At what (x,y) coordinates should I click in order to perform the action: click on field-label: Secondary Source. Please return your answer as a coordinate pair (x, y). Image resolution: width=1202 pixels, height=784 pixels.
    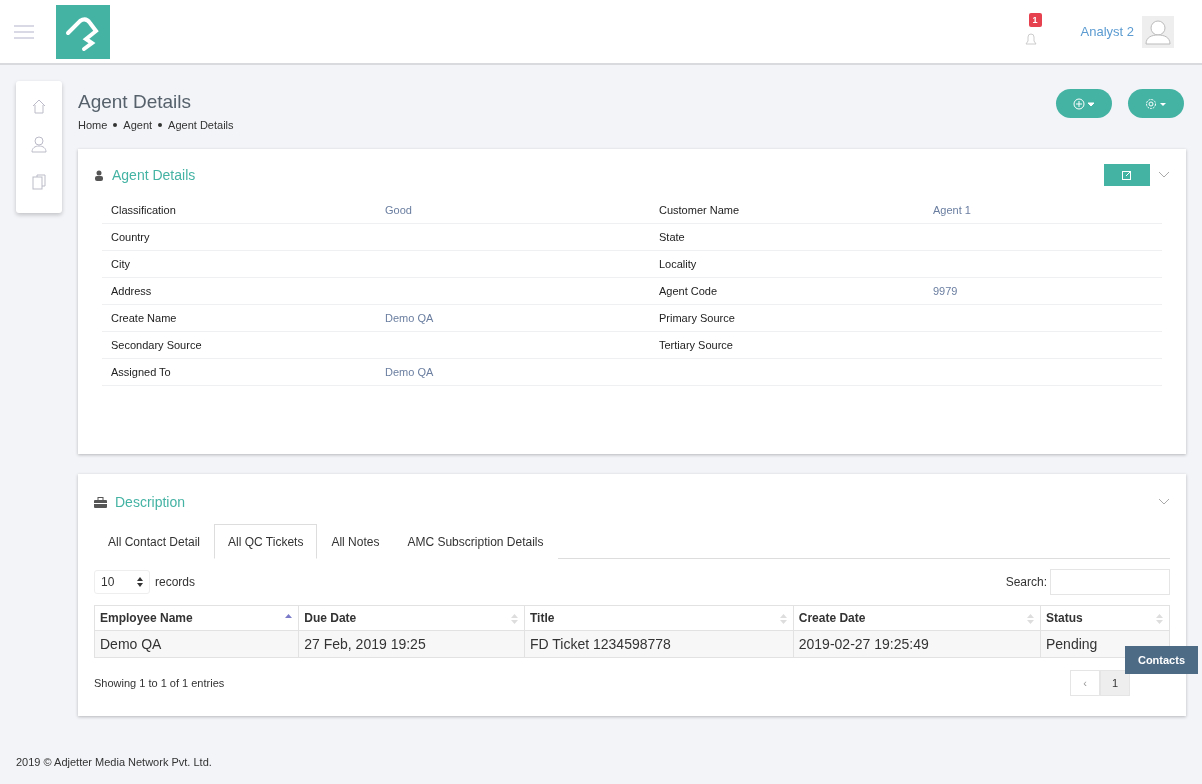
    Looking at the image, I should click on (239, 345).